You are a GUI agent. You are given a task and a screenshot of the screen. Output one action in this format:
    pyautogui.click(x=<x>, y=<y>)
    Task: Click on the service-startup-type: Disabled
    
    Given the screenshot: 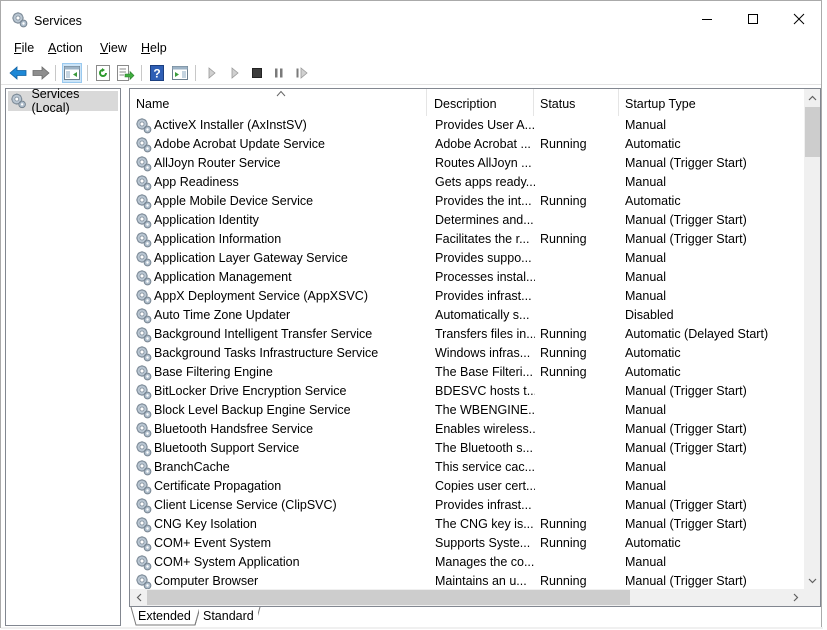 What is the action you would take?
    pyautogui.click(x=649, y=315)
    